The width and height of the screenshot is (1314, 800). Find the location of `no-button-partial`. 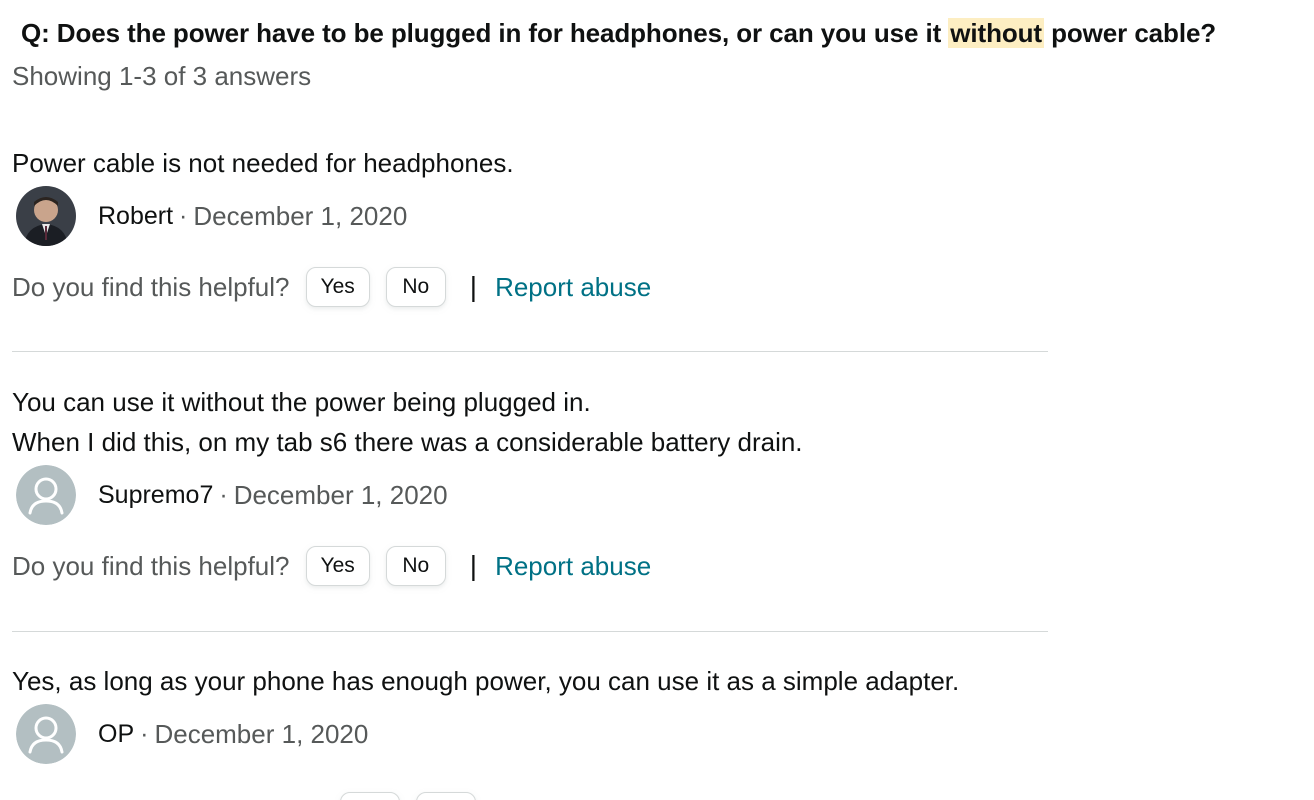

no-button-partial is located at coordinates (446, 796).